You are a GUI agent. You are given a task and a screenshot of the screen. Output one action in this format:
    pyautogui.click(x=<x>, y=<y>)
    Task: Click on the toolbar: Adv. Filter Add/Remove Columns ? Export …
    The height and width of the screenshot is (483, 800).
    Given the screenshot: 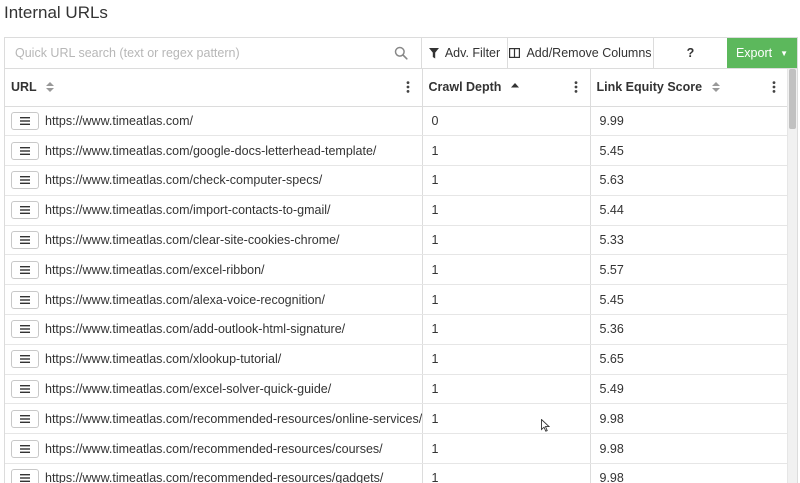 What is the action you would take?
    pyautogui.click(x=401, y=53)
    